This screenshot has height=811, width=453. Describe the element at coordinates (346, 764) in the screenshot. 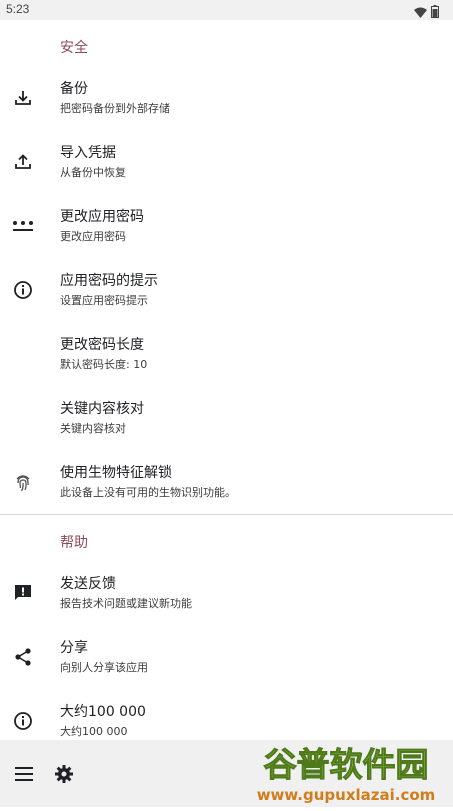

I see `svg-text: 谷普软件园` at that location.